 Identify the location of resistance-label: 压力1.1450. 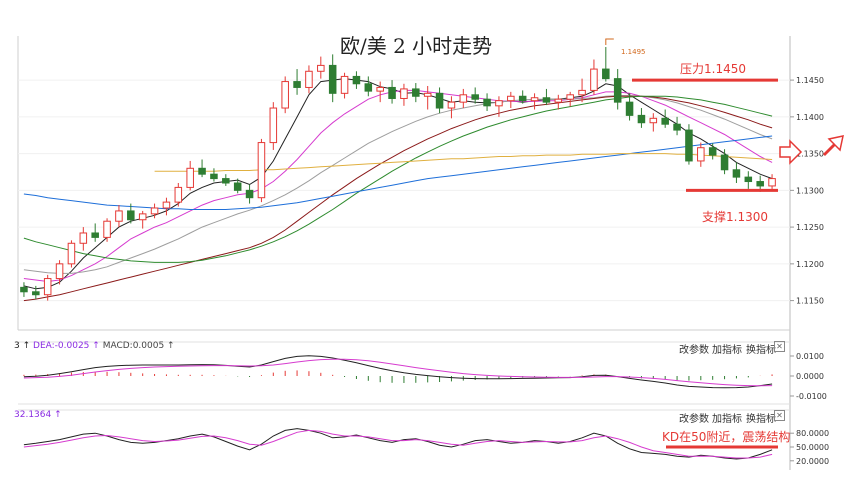
(713, 69).